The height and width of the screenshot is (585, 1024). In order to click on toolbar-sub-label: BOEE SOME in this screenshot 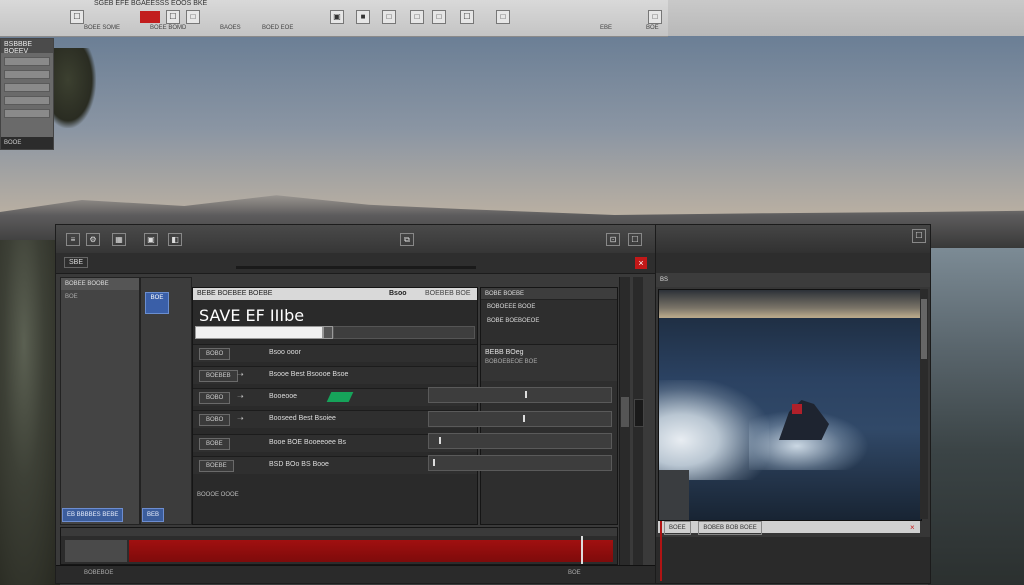, I will do `click(102, 28)`.